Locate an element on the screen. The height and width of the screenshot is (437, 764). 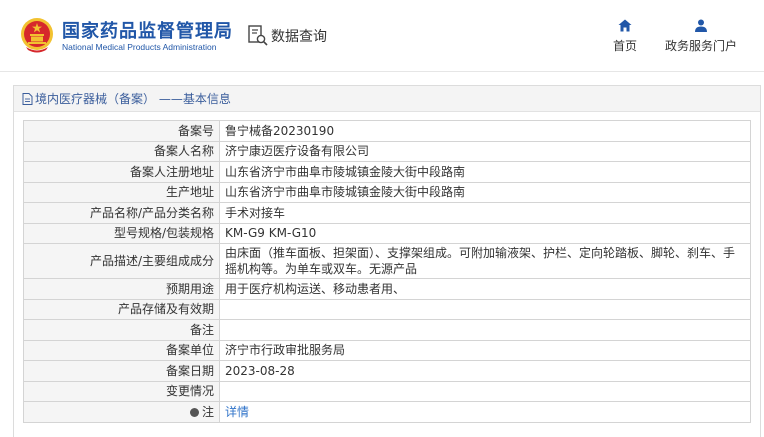
document-icon is located at coordinates (27, 98).